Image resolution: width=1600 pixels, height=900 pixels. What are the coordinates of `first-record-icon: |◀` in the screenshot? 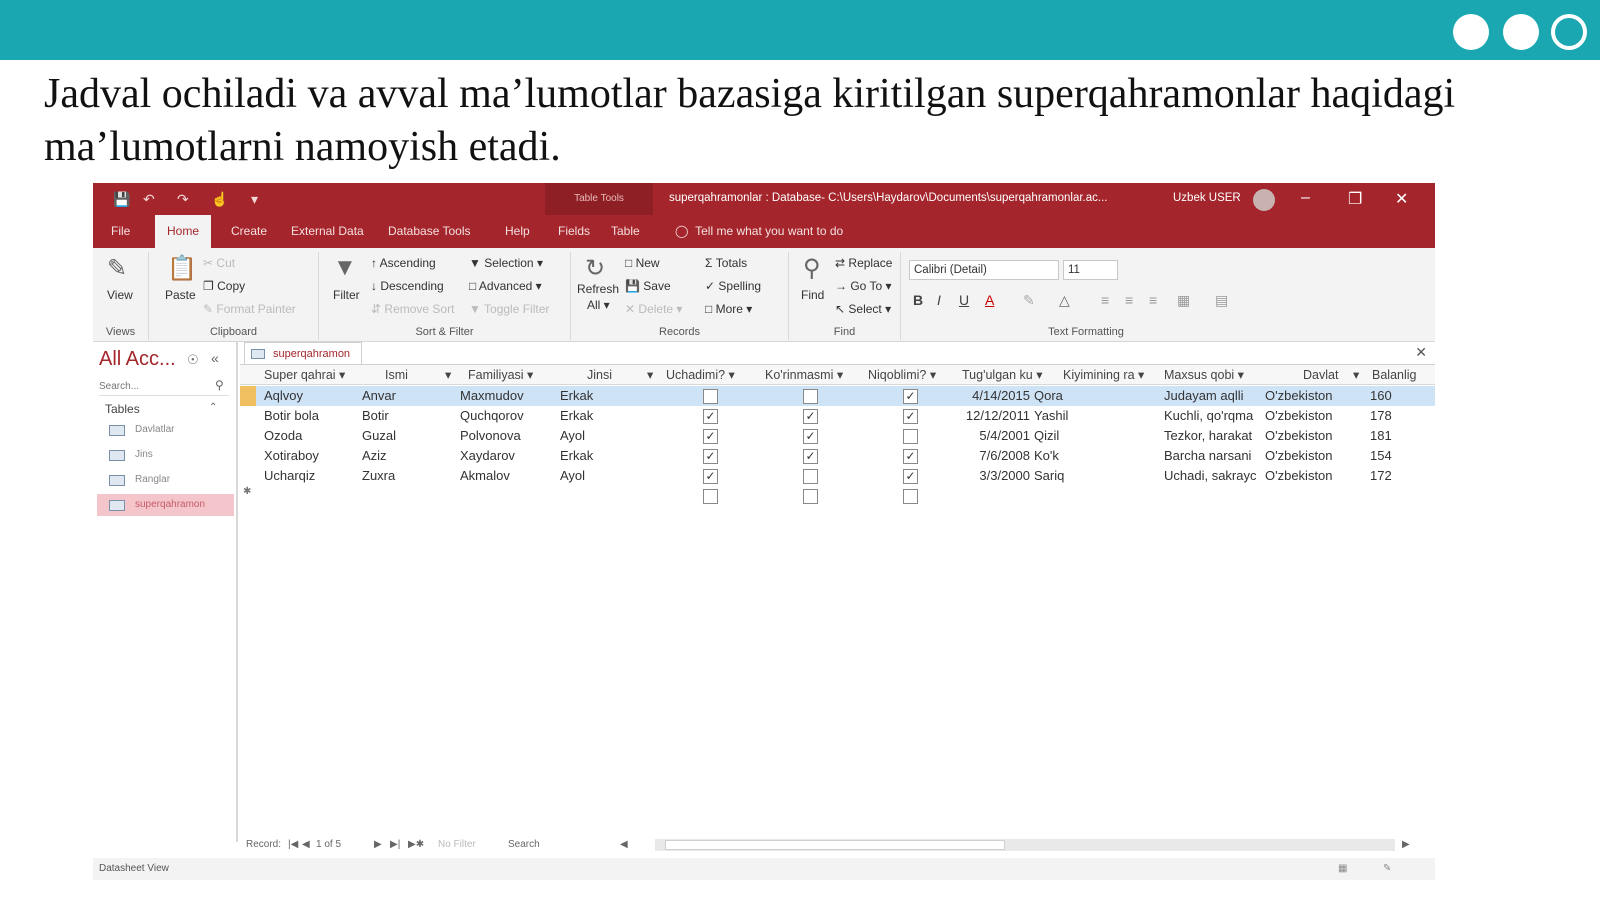 It's located at (293, 844).